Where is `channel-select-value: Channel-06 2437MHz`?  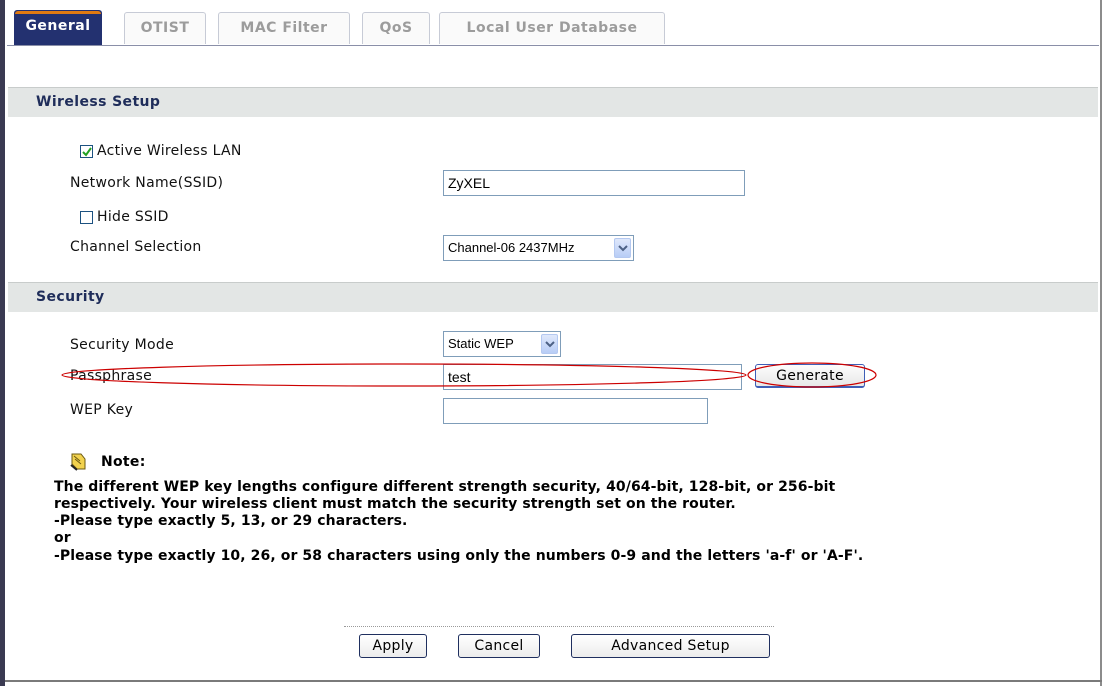 channel-select-value: Channel-06 2437MHz is located at coordinates (511, 247).